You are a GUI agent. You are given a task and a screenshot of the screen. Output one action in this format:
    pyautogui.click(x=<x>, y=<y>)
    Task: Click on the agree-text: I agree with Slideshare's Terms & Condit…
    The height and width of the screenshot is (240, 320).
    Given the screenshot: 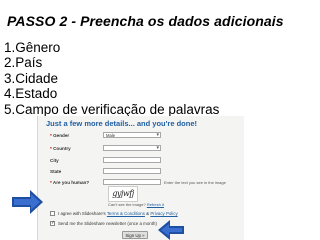 What is the action you would take?
    pyautogui.click(x=118, y=213)
    